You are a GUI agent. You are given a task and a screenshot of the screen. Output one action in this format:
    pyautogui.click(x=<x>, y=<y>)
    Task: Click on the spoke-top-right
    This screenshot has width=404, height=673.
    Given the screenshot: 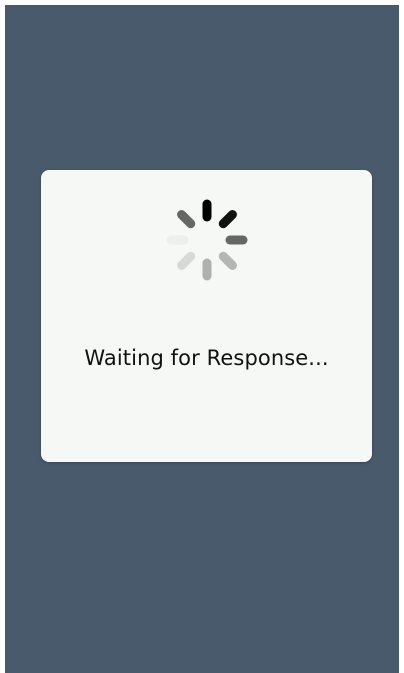 What is the action you would take?
    pyautogui.click(x=227, y=219)
    